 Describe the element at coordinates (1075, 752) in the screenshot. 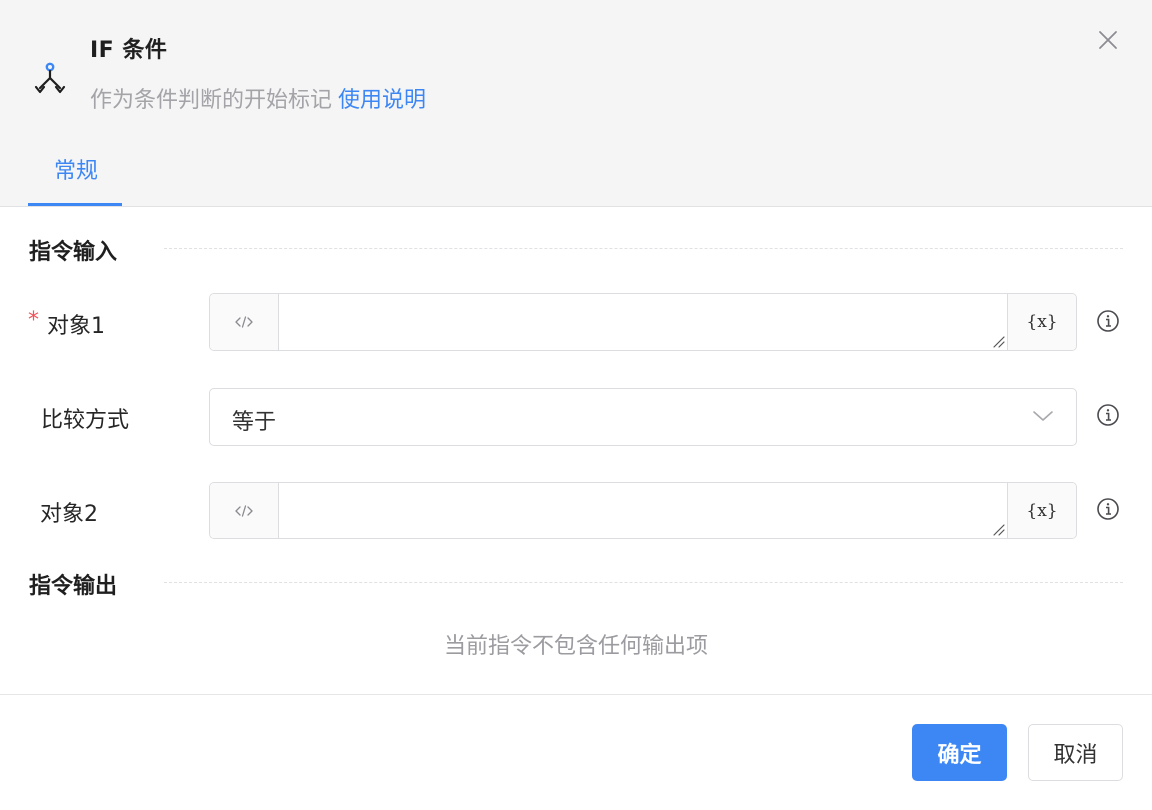

I see `cancel-button: 取消` at that location.